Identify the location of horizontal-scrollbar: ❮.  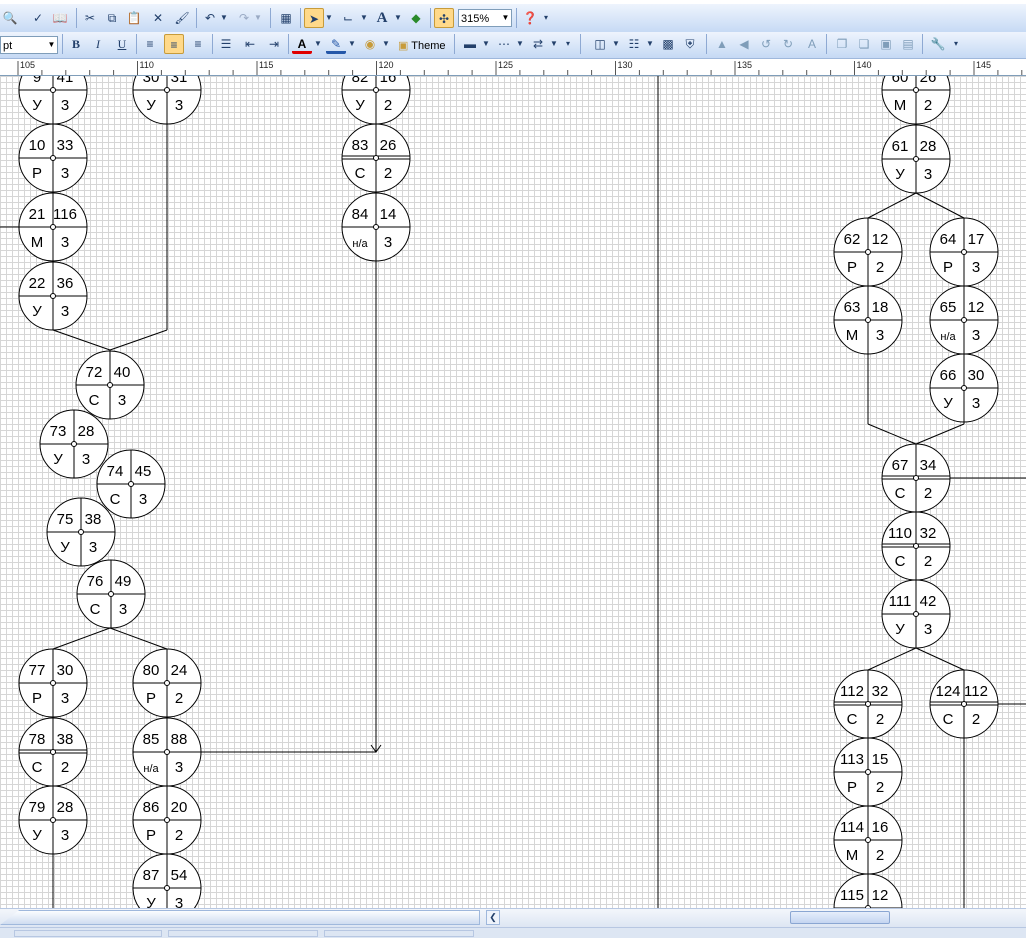
(513, 917).